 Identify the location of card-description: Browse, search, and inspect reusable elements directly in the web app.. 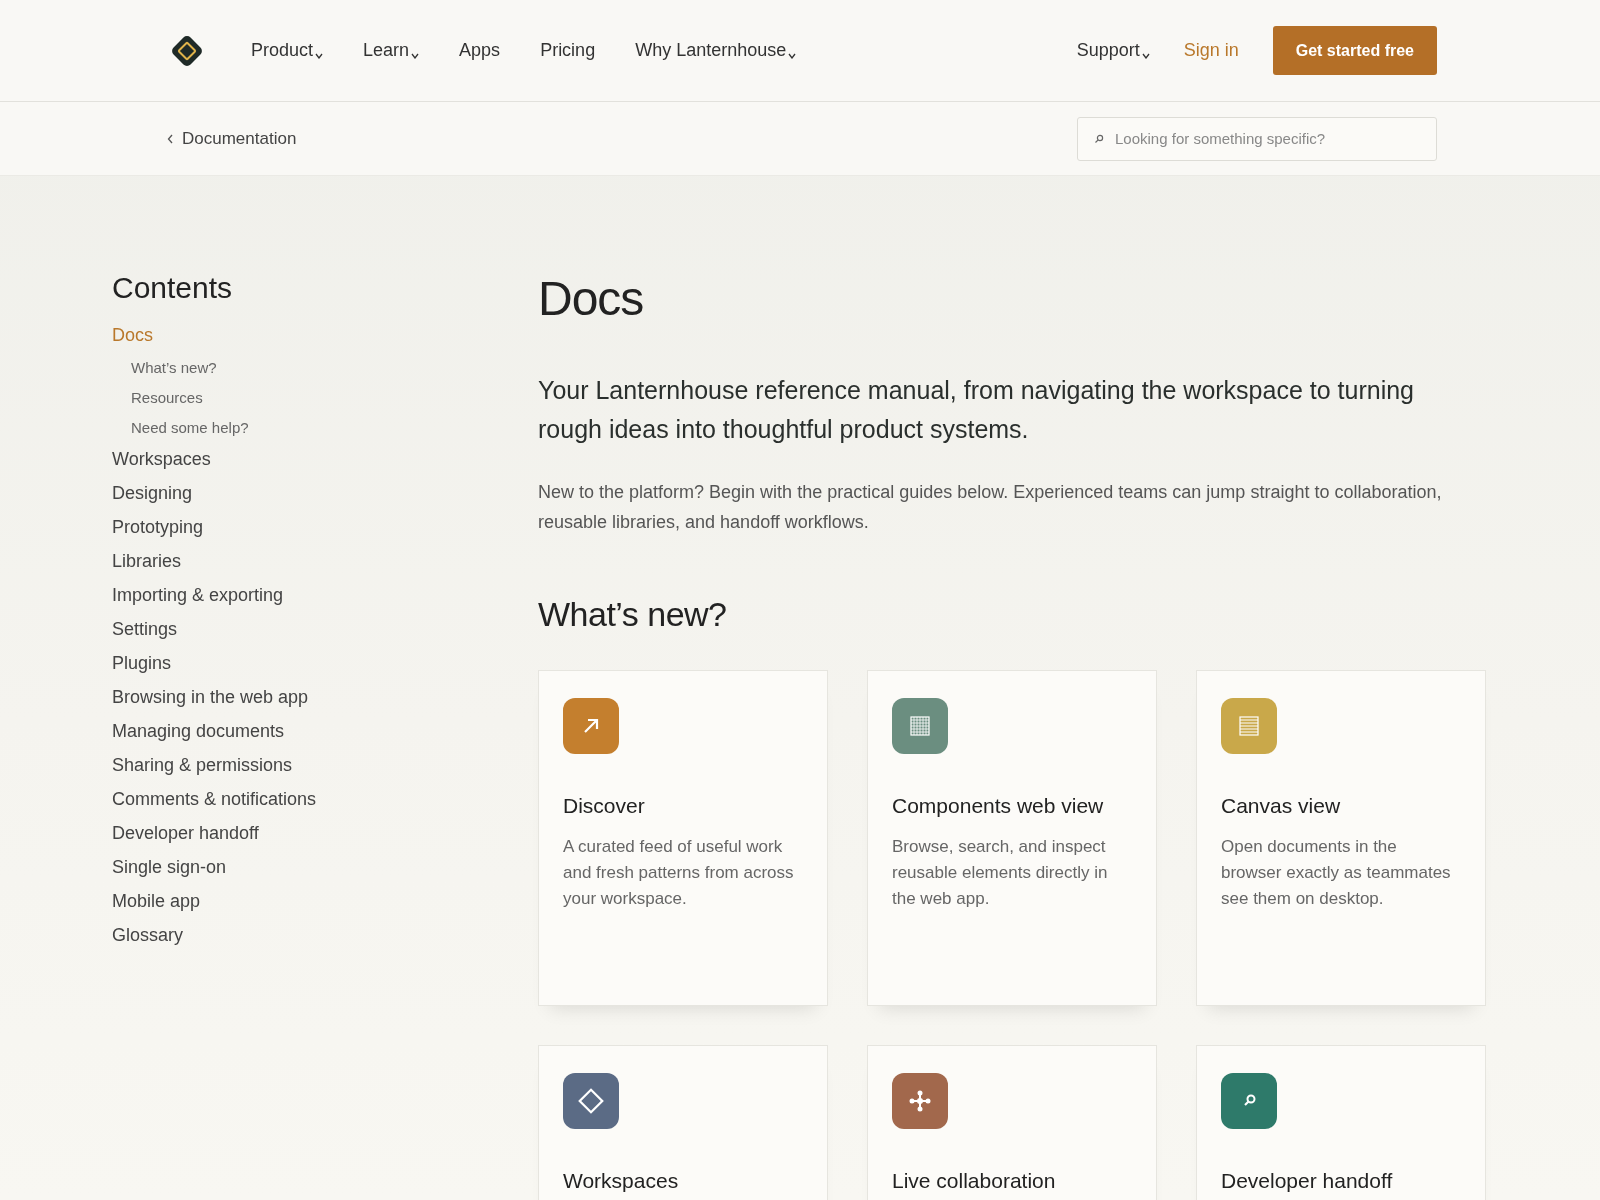
(1000, 873).